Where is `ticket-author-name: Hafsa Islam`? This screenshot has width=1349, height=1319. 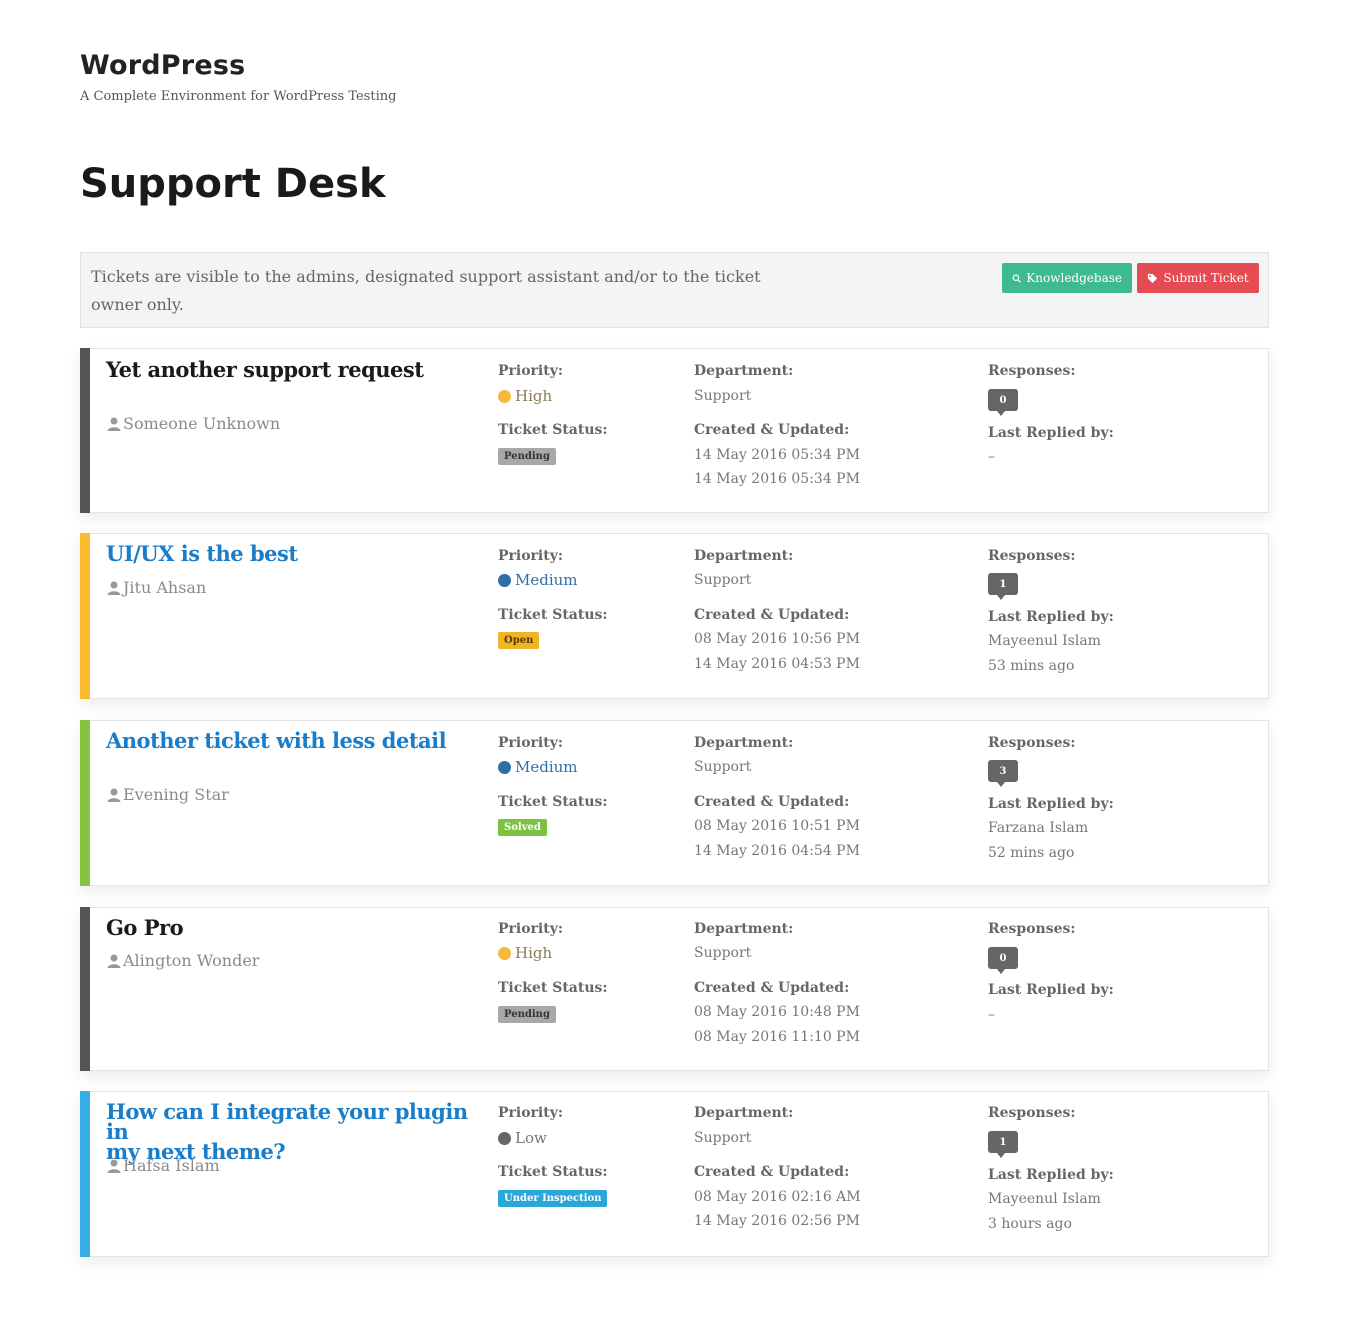 ticket-author-name: Hafsa Islam is located at coordinates (171, 1165).